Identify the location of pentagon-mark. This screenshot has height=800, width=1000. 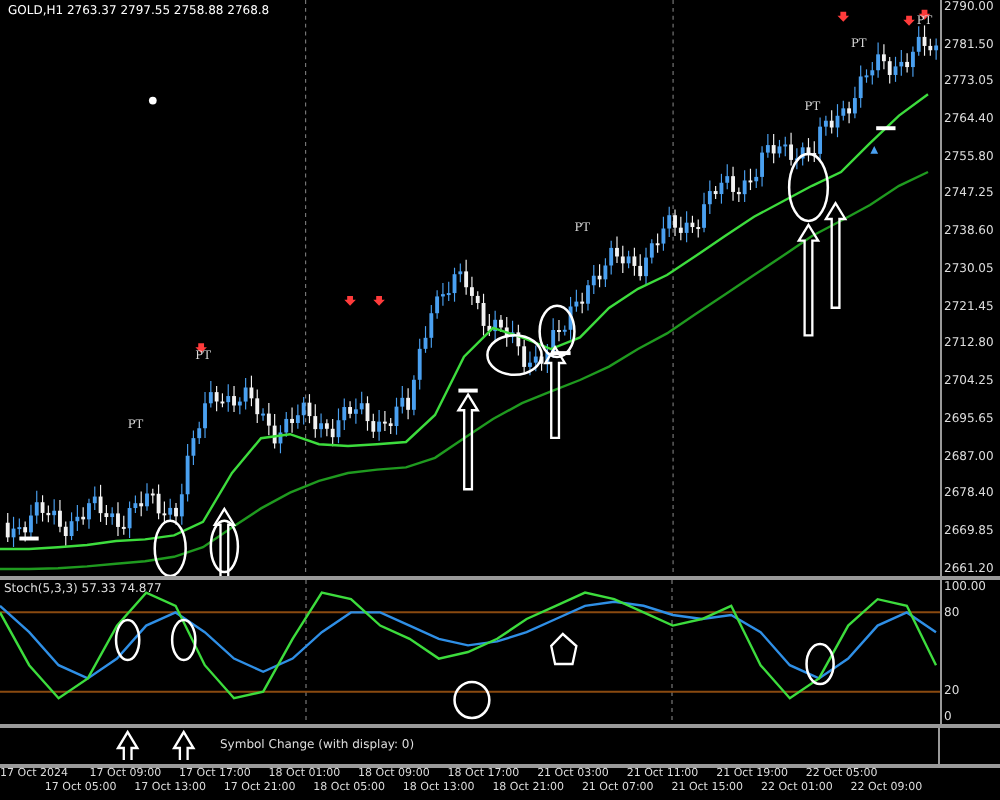
(563, 649).